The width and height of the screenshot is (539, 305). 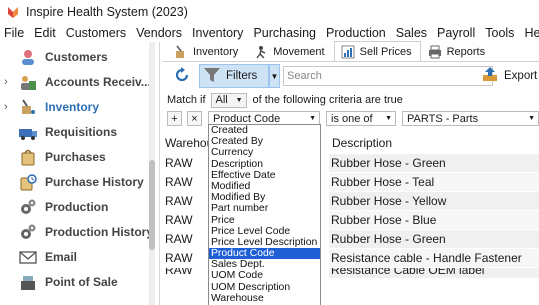 I want to click on point-of-sale-icon, so click(x=28, y=282).